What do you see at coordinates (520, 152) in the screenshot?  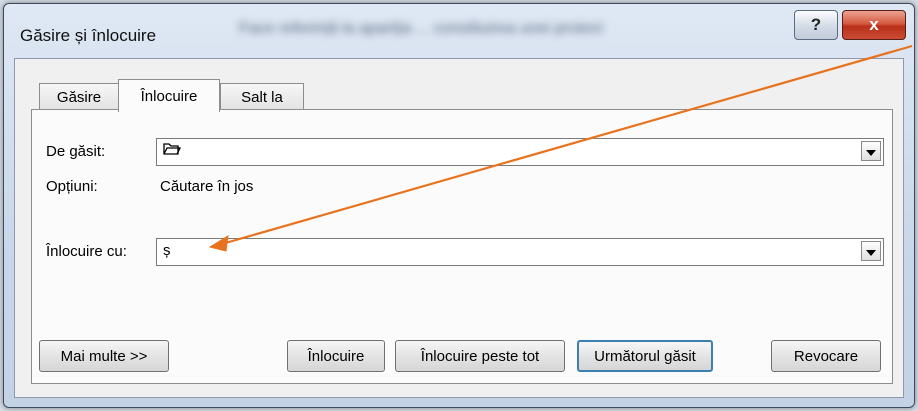 I see `find-what-combobox` at bounding box center [520, 152].